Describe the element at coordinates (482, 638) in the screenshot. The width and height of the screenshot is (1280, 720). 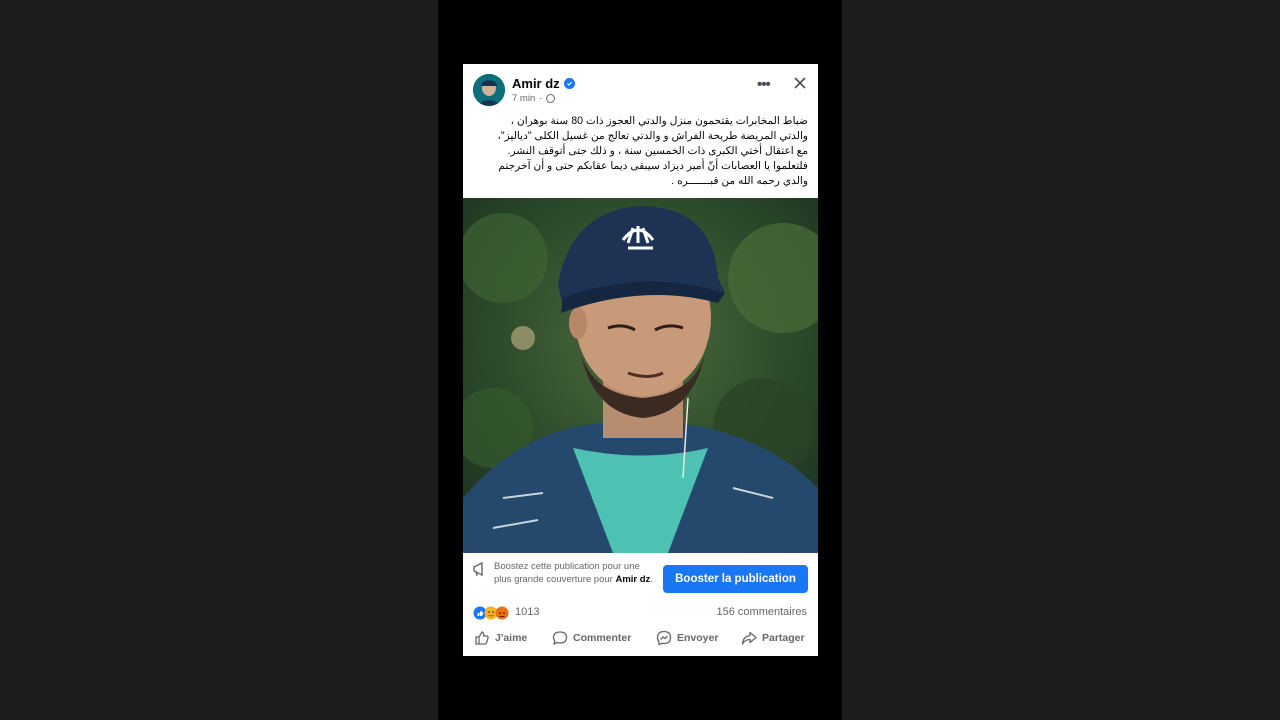
I see `thumbs-up-icon` at that location.